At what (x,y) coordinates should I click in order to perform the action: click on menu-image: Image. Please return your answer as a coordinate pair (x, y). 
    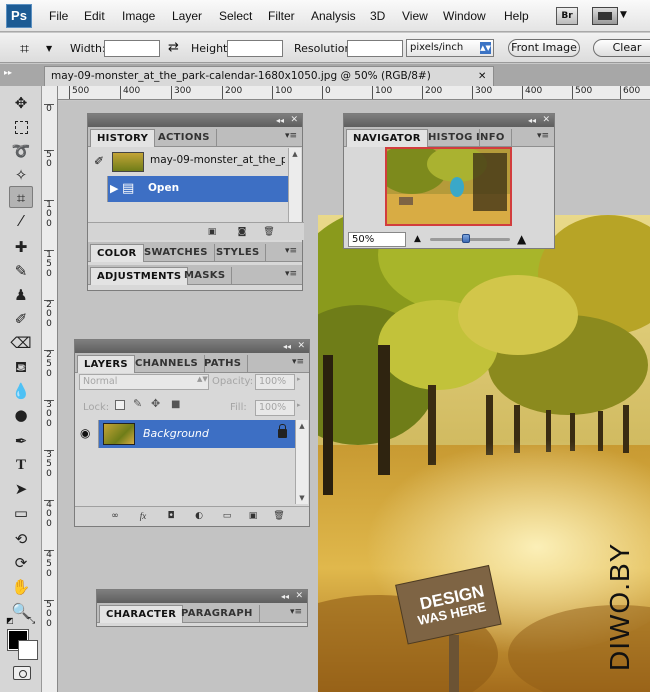
    Looking at the image, I should click on (138, 16).